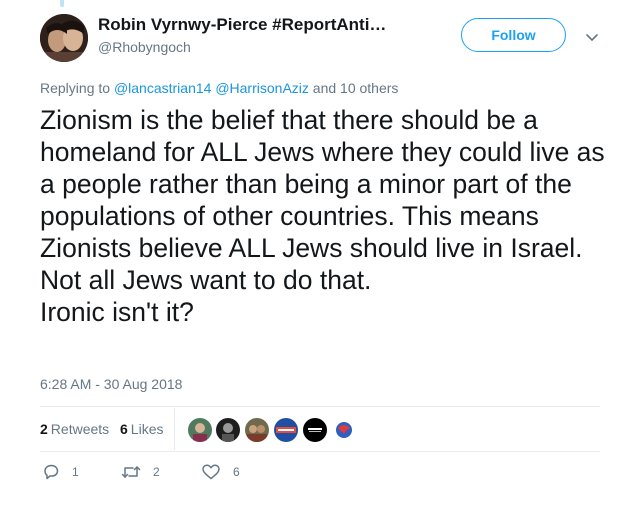 Image resolution: width=640 pixels, height=515 pixels. I want to click on retweet-icon, so click(131, 472).